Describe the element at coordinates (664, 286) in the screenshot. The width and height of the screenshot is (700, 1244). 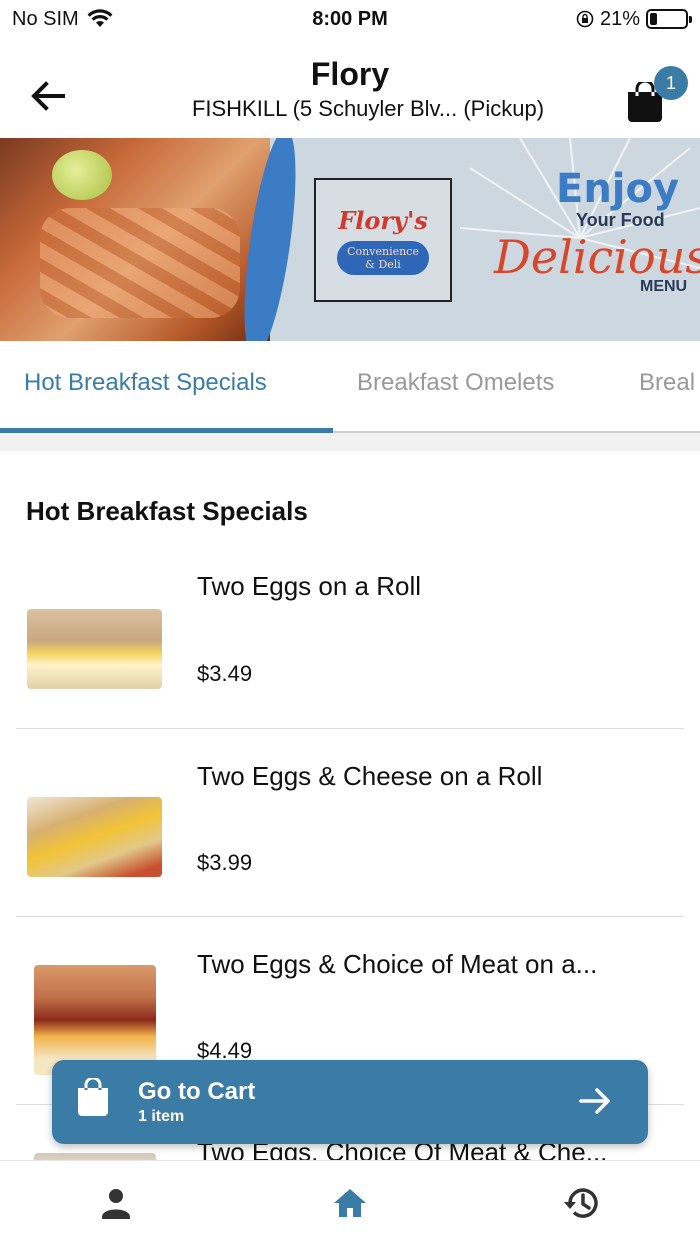
I see `banner-menu: MENU` at that location.